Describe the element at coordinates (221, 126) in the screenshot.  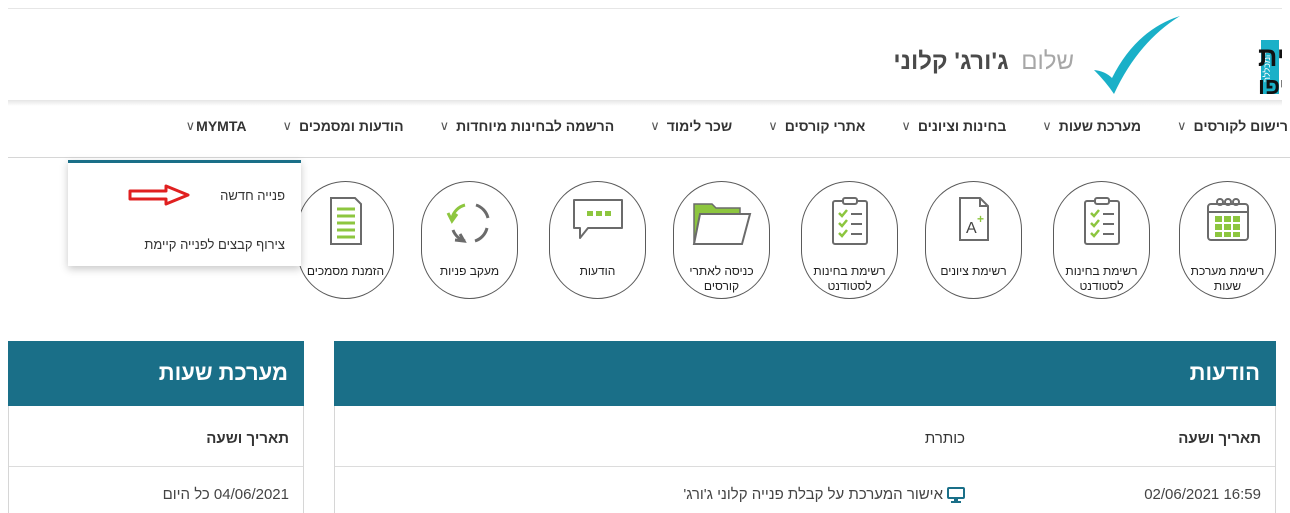
I see `nav-item-label: MYMTA` at that location.